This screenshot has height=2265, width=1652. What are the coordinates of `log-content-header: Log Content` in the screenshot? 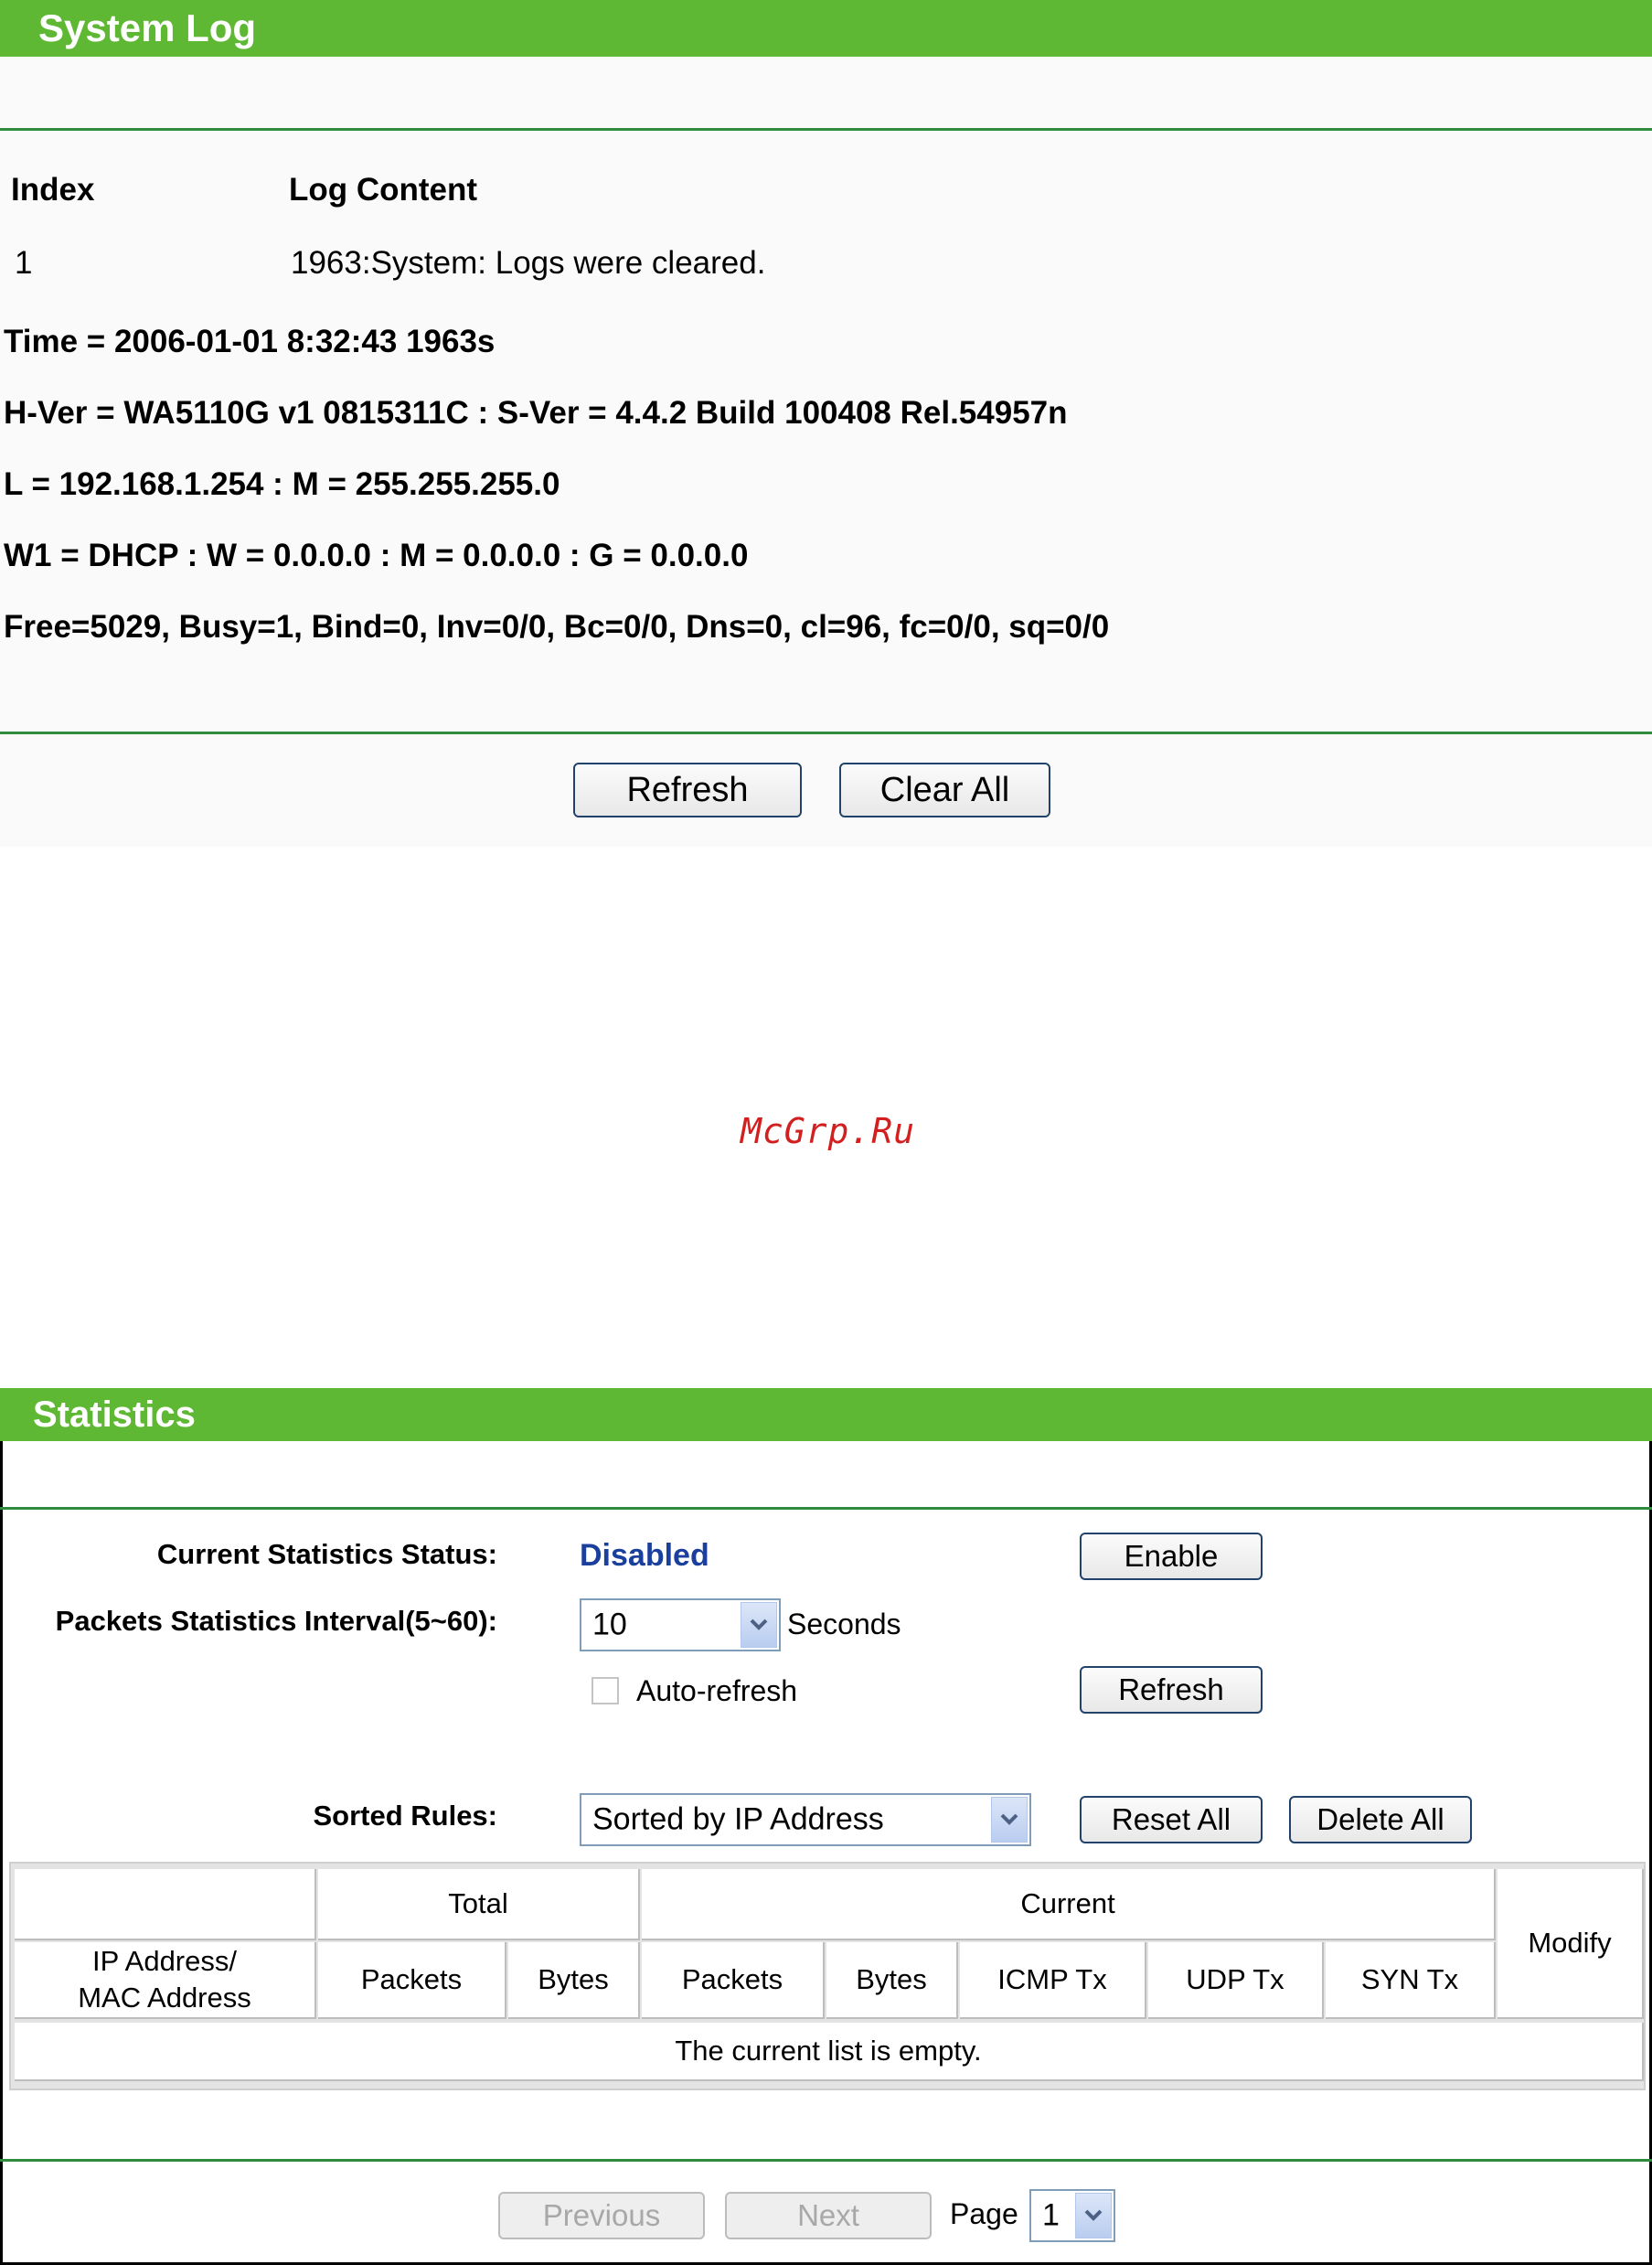 It's located at (384, 190).